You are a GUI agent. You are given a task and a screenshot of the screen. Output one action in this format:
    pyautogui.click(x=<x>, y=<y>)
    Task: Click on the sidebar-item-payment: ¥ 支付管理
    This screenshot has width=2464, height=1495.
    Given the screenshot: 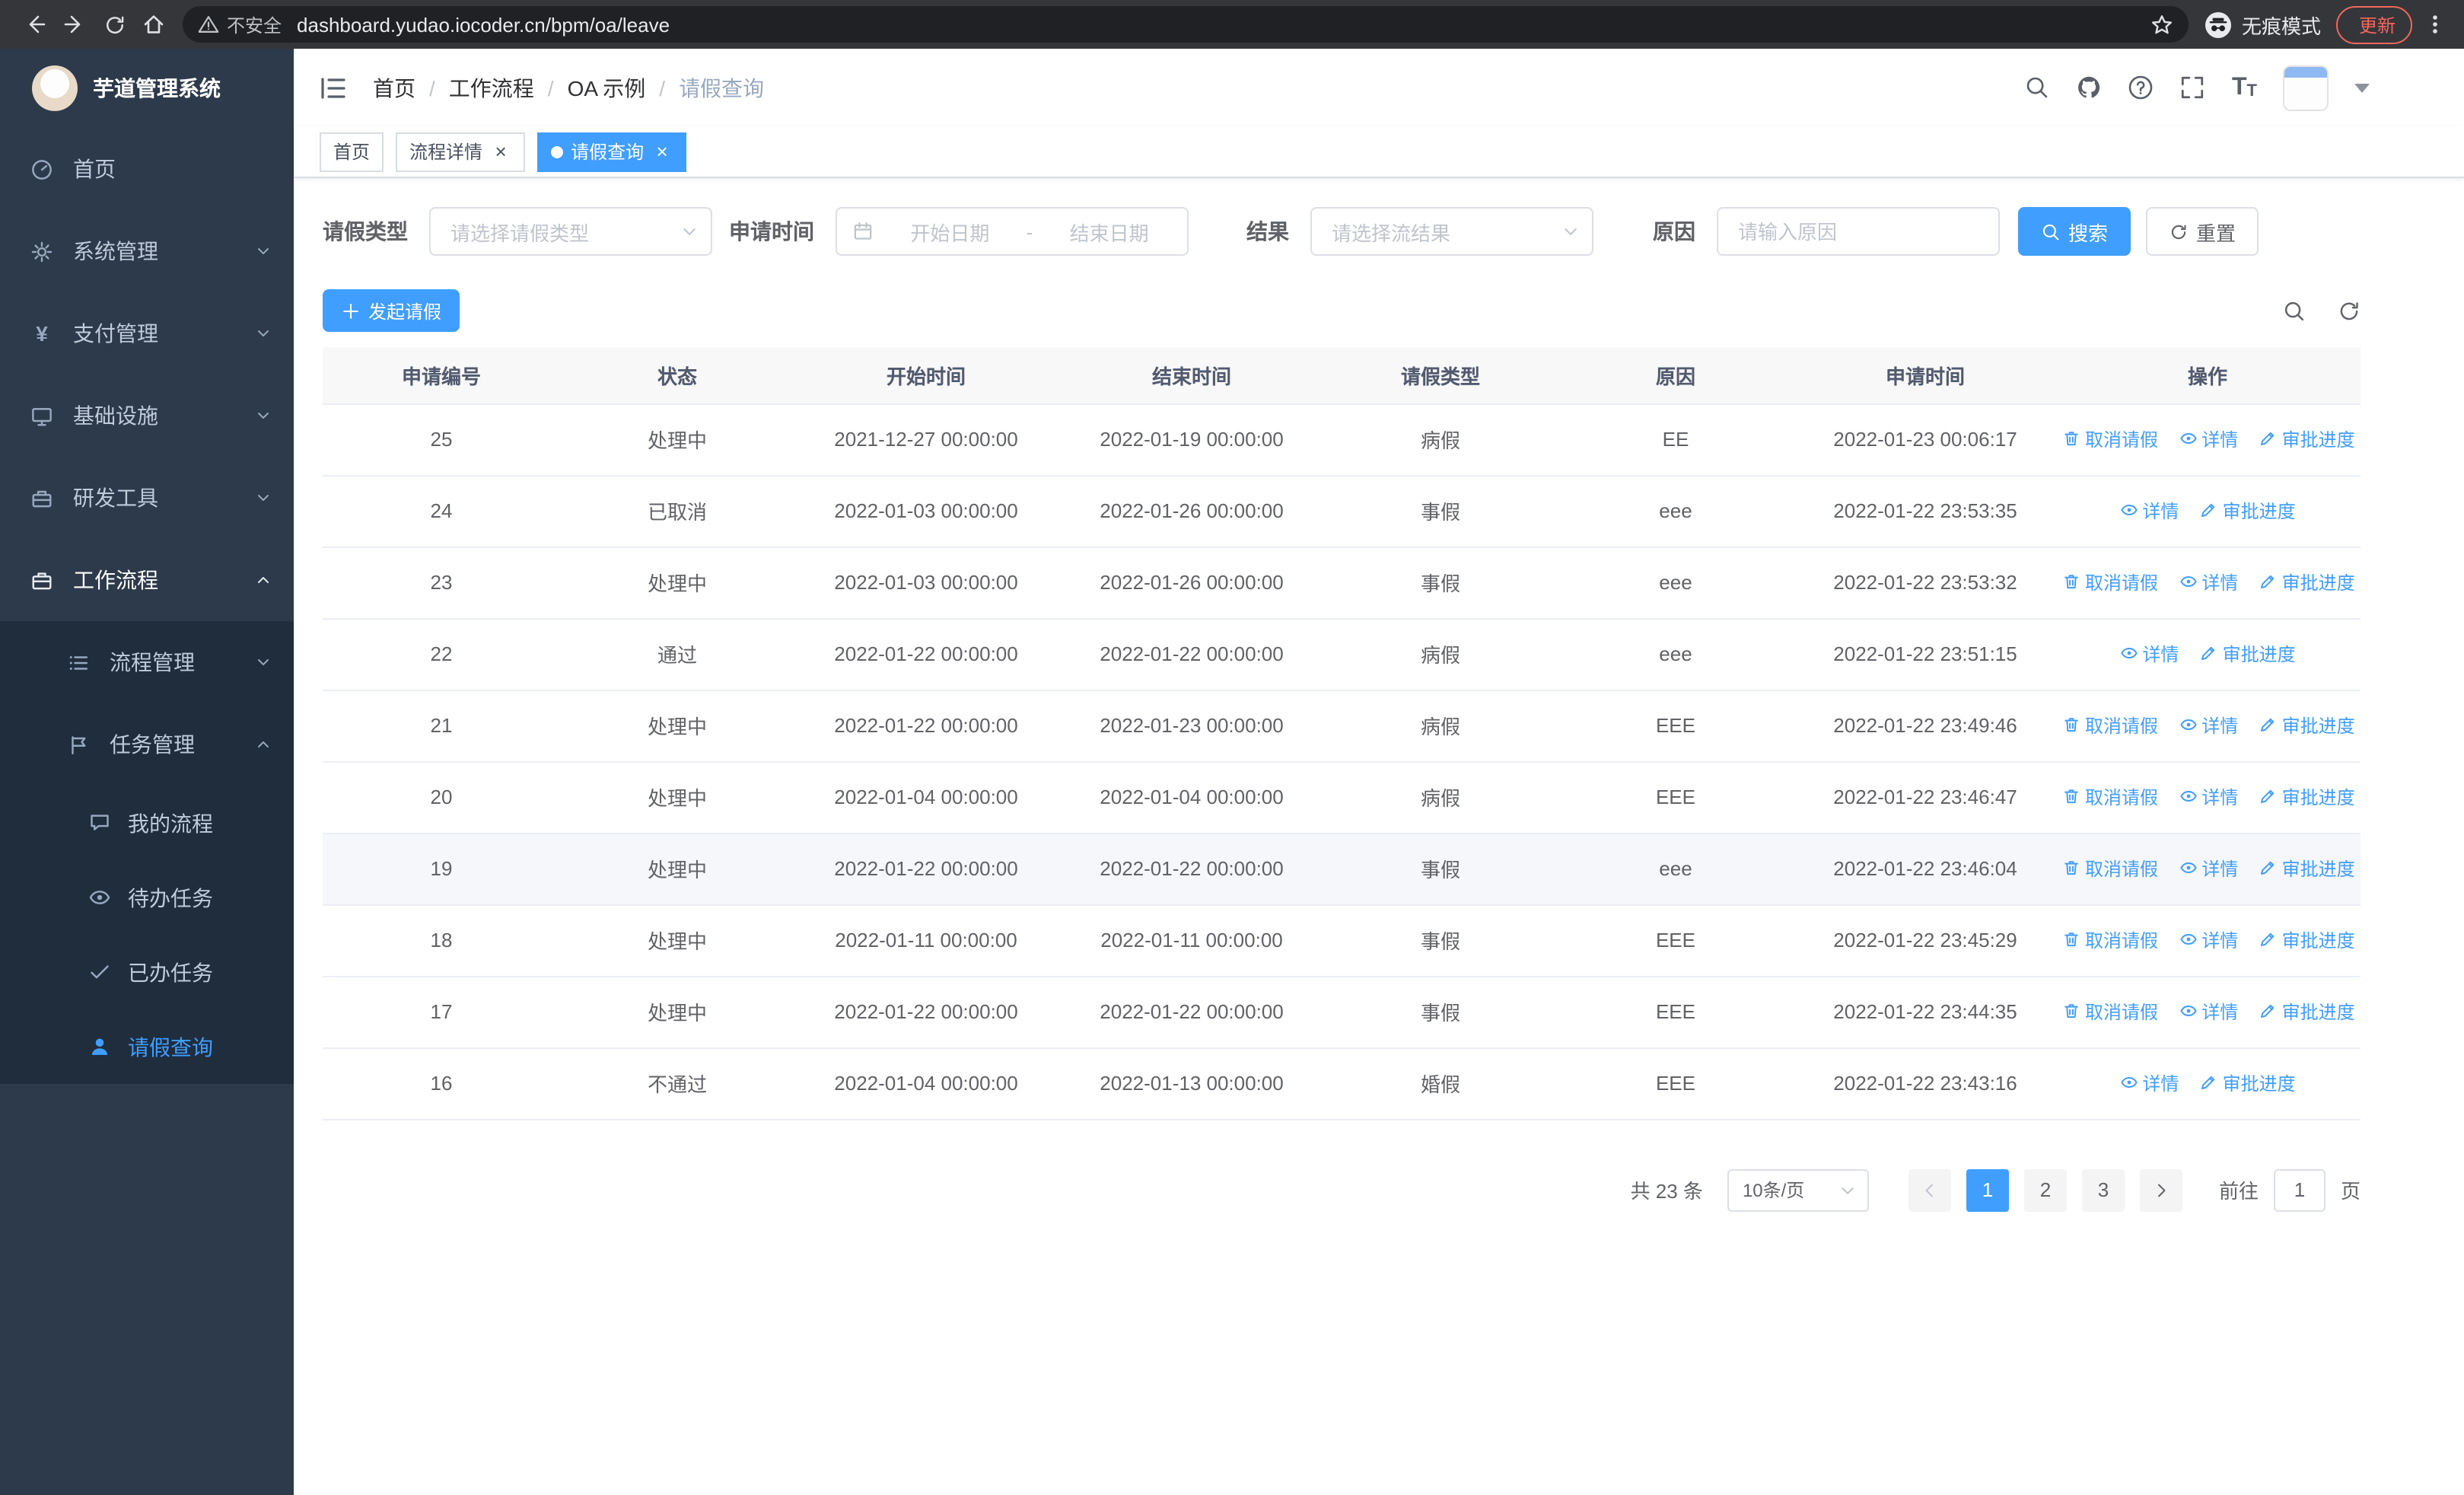 What is the action you would take?
    pyautogui.click(x=147, y=333)
    